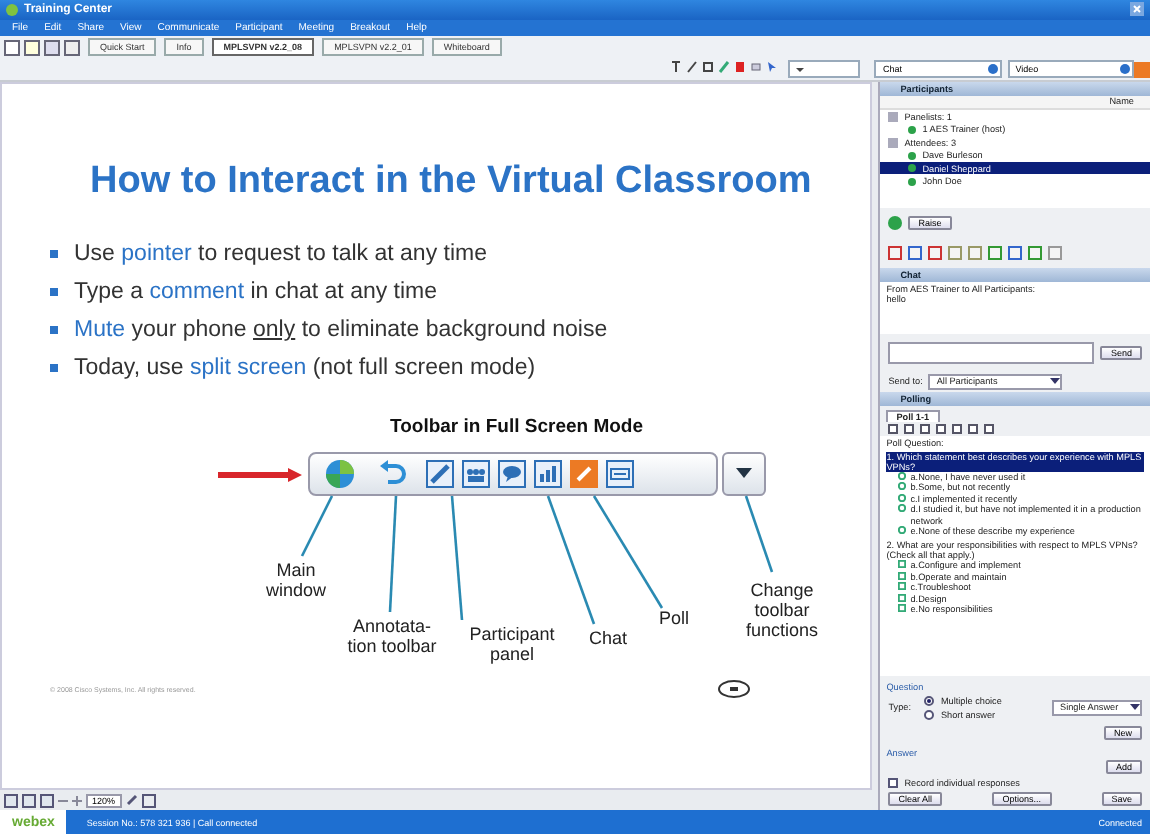 The width and height of the screenshot is (1150, 834). What do you see at coordinates (692, 67) in the screenshot?
I see `line-tool-icon` at bounding box center [692, 67].